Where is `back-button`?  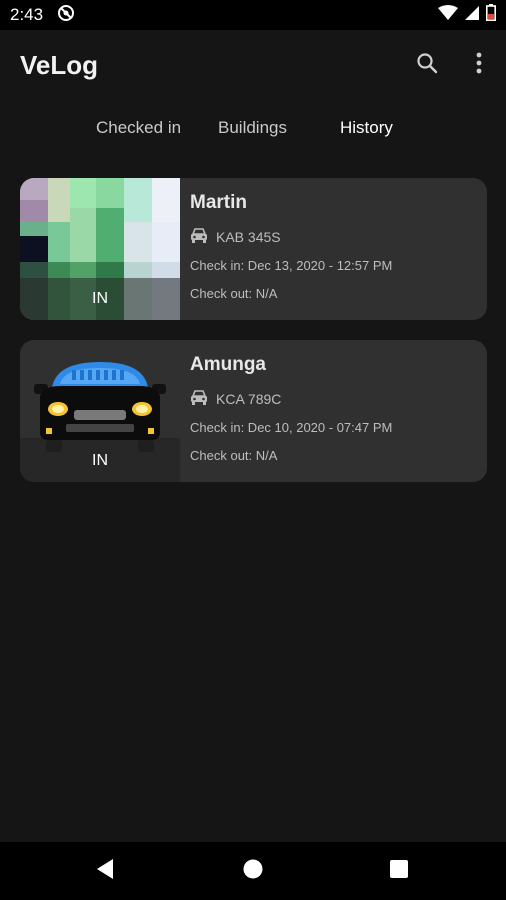 back-button is located at coordinates (105, 871).